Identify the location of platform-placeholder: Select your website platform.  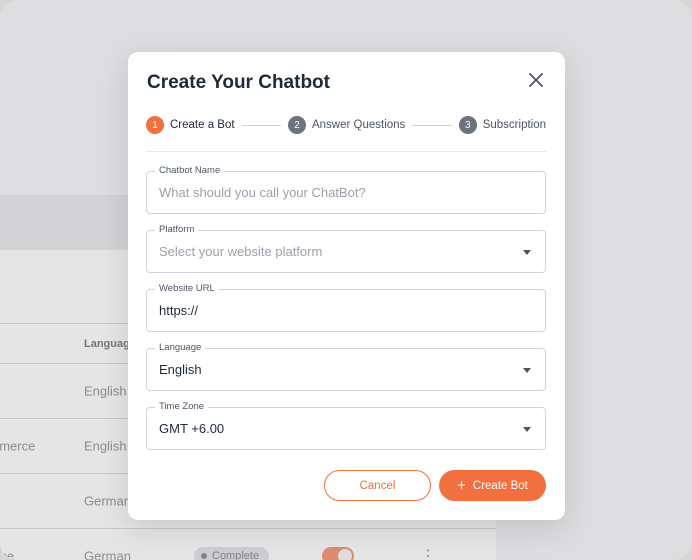
(241, 251).